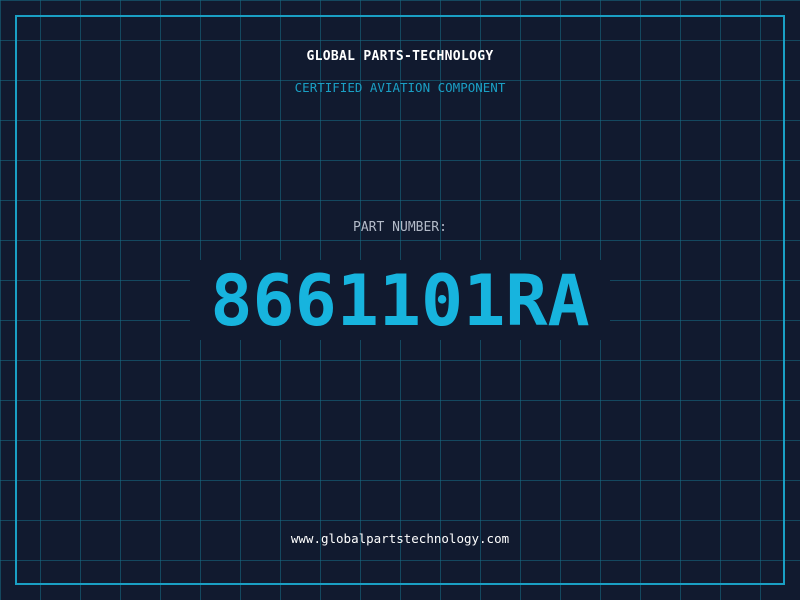 Image resolution: width=800 pixels, height=600 pixels. What do you see at coordinates (400, 538) in the screenshot?
I see `website-url: www.globalpartstechnology.com` at bounding box center [400, 538].